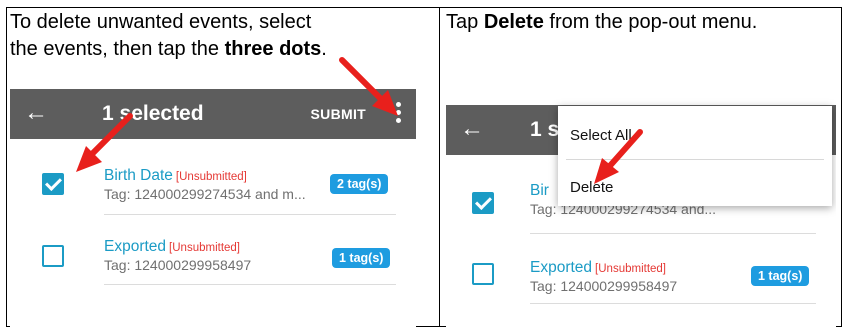 This screenshot has width=850, height=331. What do you see at coordinates (513, 22) in the screenshot?
I see `delete-emphasis: Delete` at bounding box center [513, 22].